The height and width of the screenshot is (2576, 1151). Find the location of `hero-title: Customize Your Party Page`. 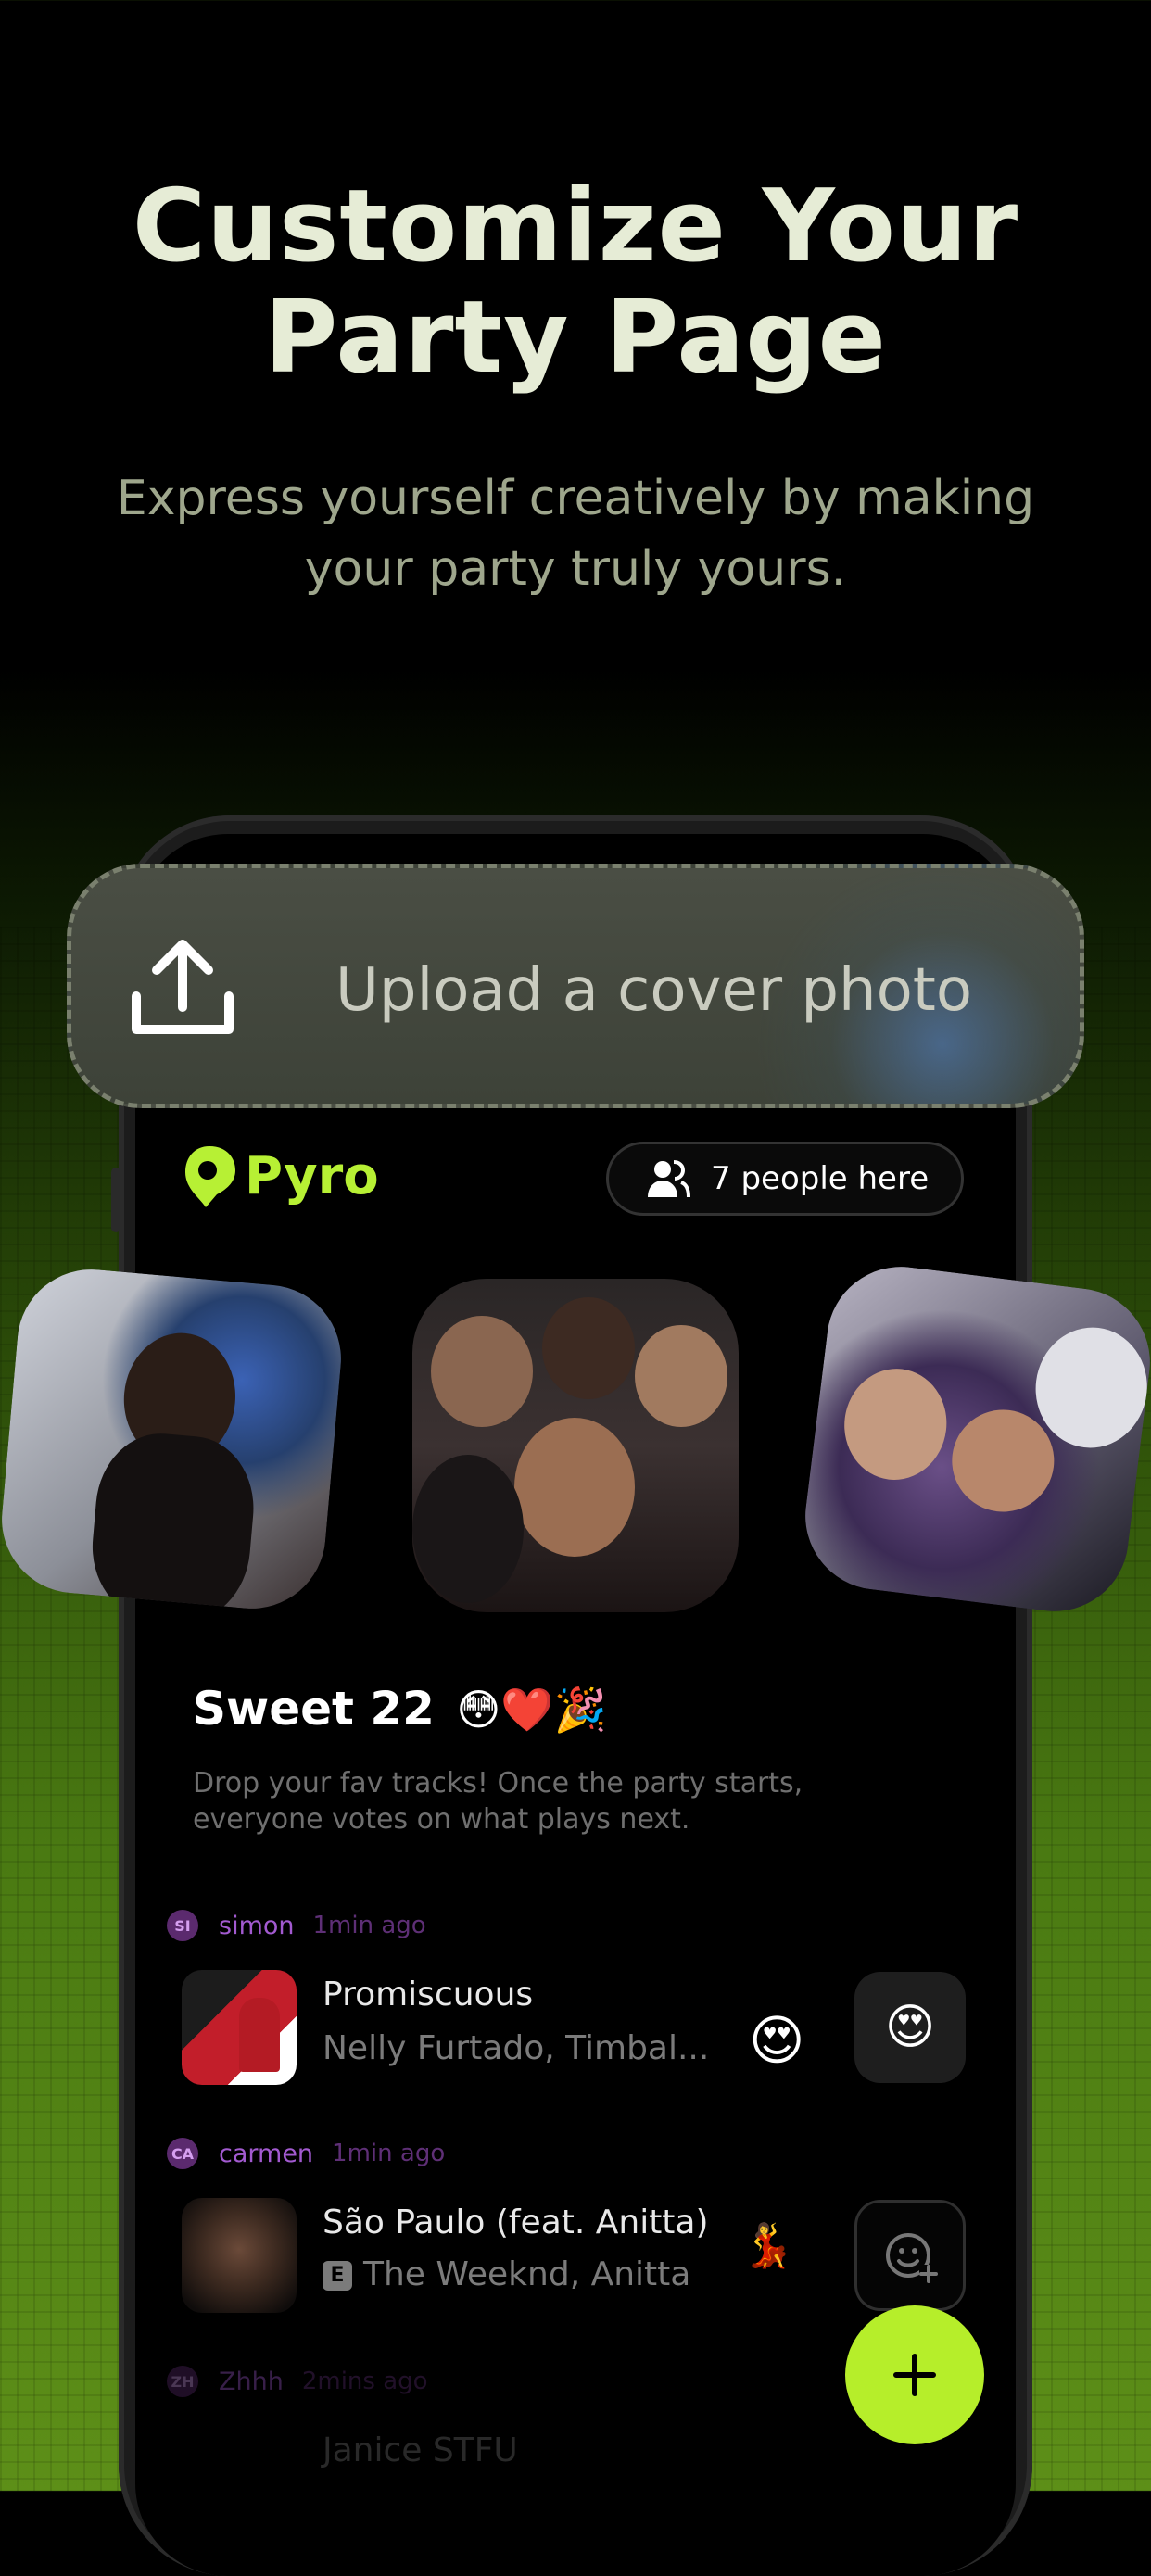

hero-title: Customize Your Party Page is located at coordinates (575, 282).